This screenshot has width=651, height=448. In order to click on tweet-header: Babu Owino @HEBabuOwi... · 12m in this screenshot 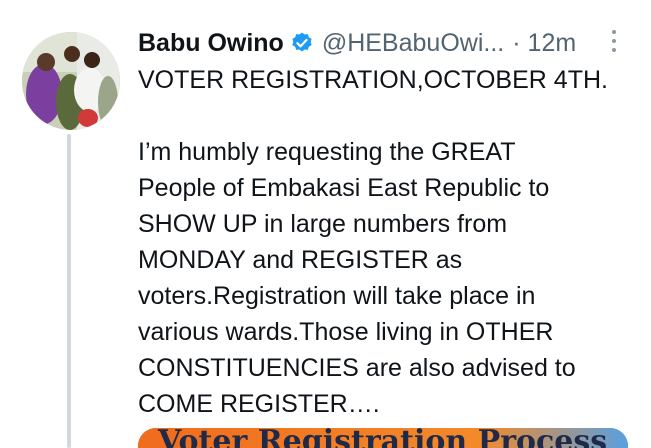, I will do `click(357, 43)`.